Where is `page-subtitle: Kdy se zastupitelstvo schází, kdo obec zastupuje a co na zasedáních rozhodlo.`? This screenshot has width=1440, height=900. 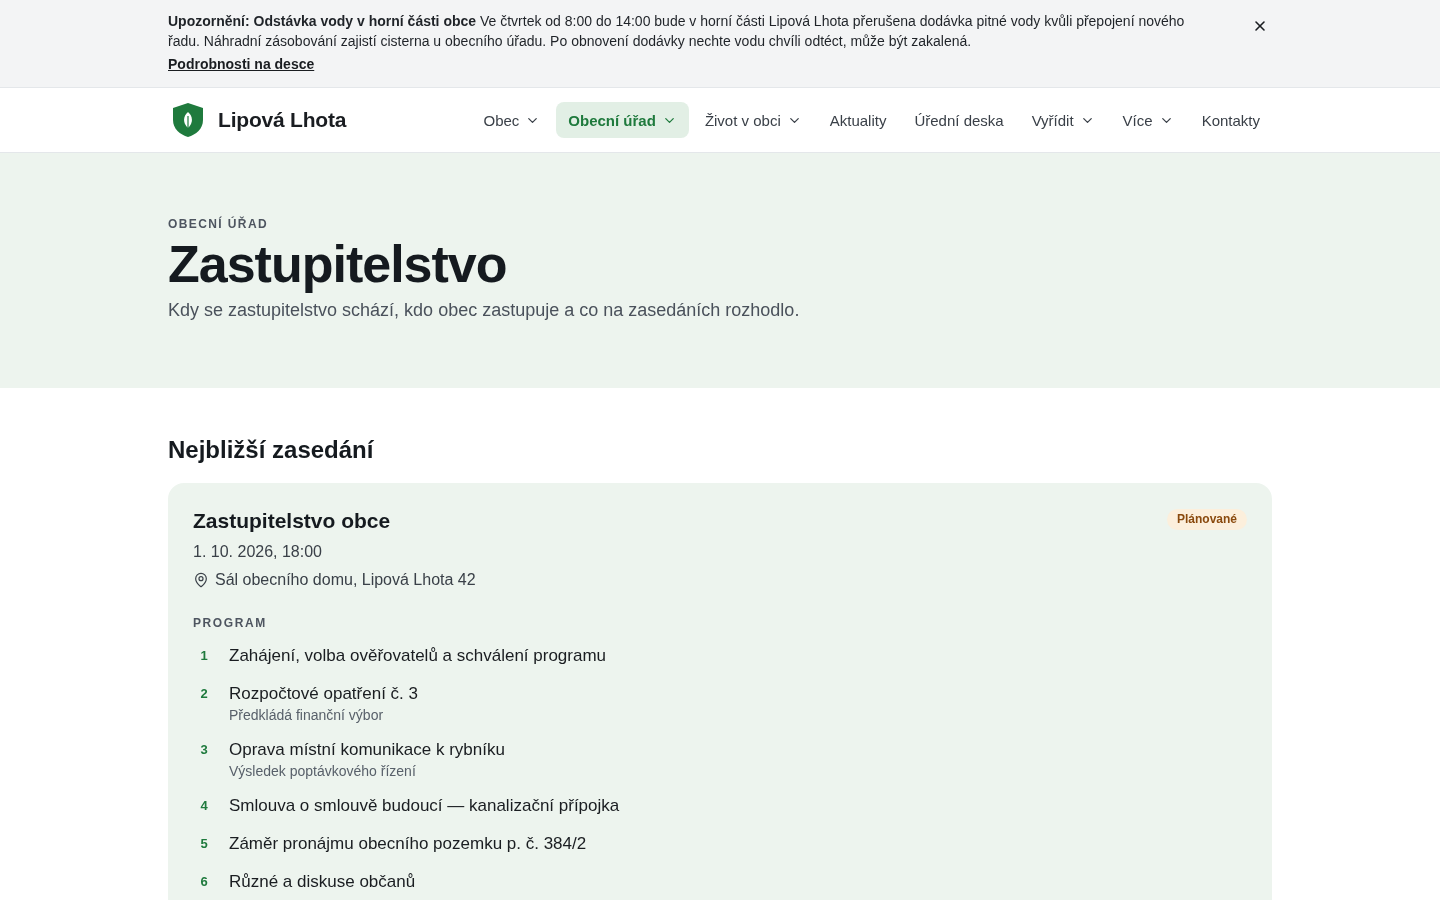
page-subtitle: Kdy se zastupitelstvo schází, kdo obec zastupuje a co na zasedáních rozhodlo. is located at coordinates (484, 310).